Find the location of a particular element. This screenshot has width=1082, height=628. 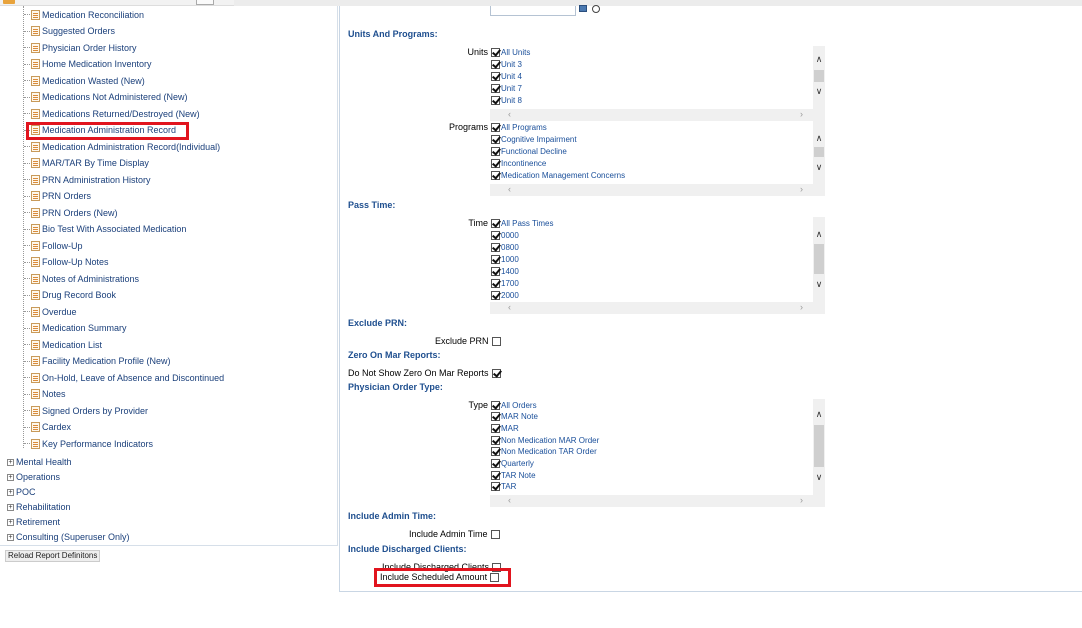

programs-hscroll: ‹ › is located at coordinates (657, 190).